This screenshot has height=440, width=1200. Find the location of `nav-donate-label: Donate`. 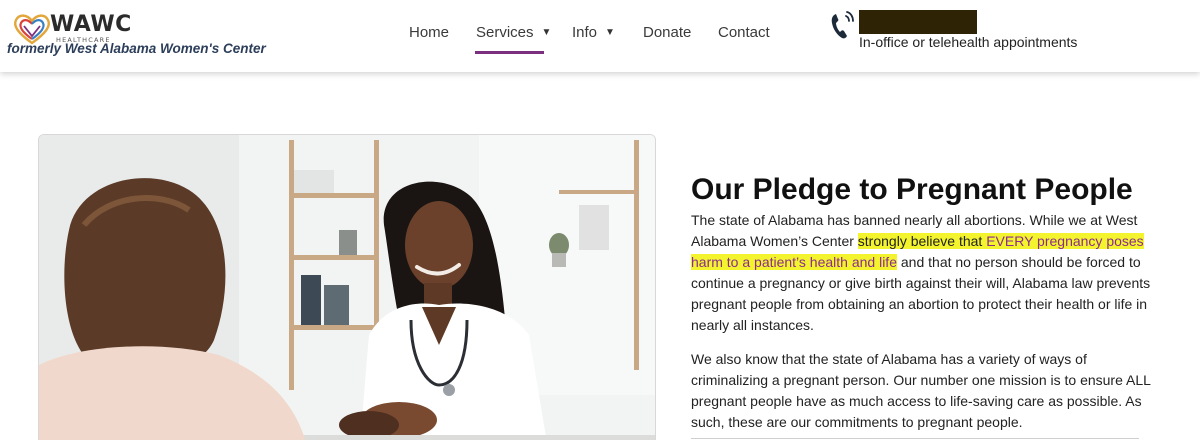

nav-donate-label: Donate is located at coordinates (667, 32).